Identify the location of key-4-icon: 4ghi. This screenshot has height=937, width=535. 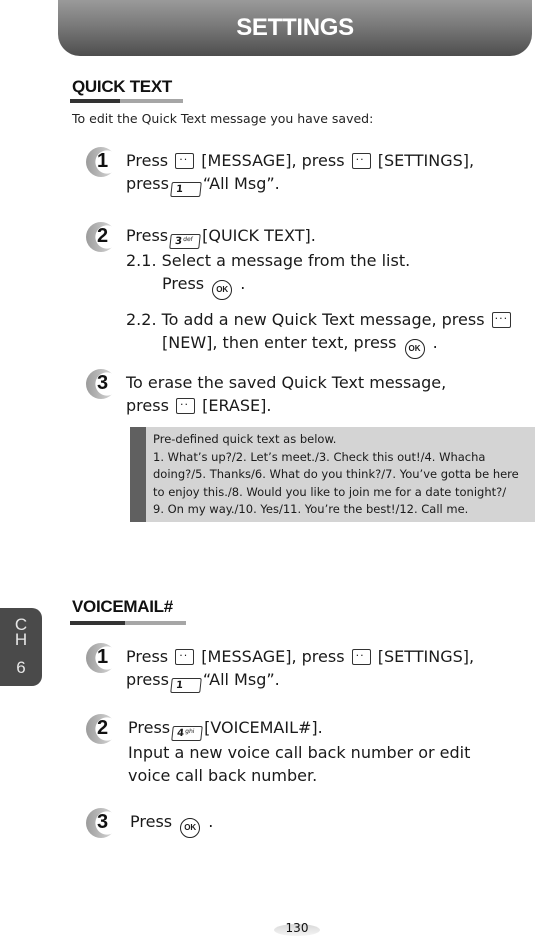
(187, 733).